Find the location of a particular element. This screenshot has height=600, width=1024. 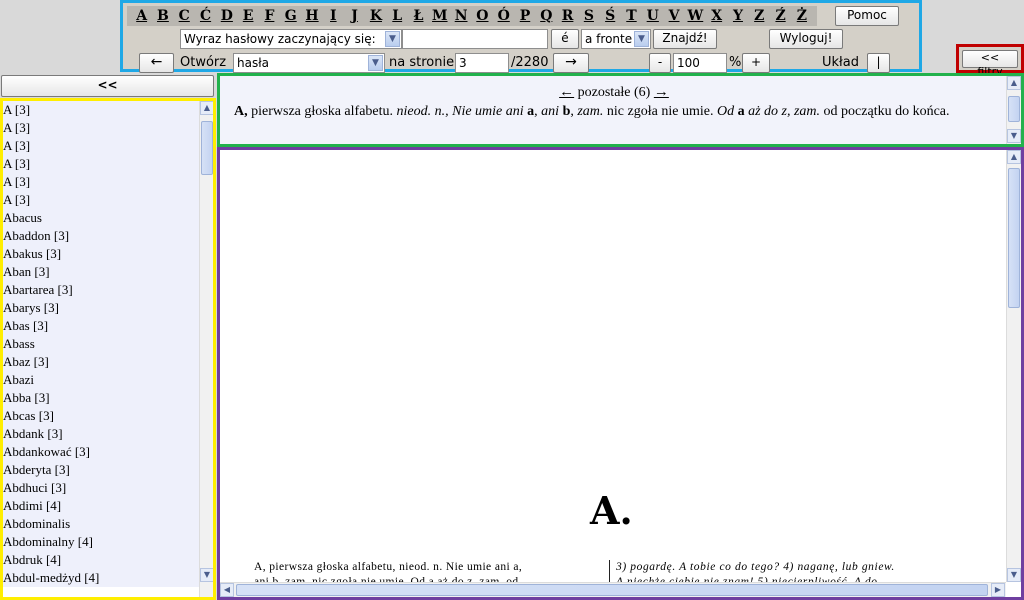

letter-link: M is located at coordinates (439, 16).